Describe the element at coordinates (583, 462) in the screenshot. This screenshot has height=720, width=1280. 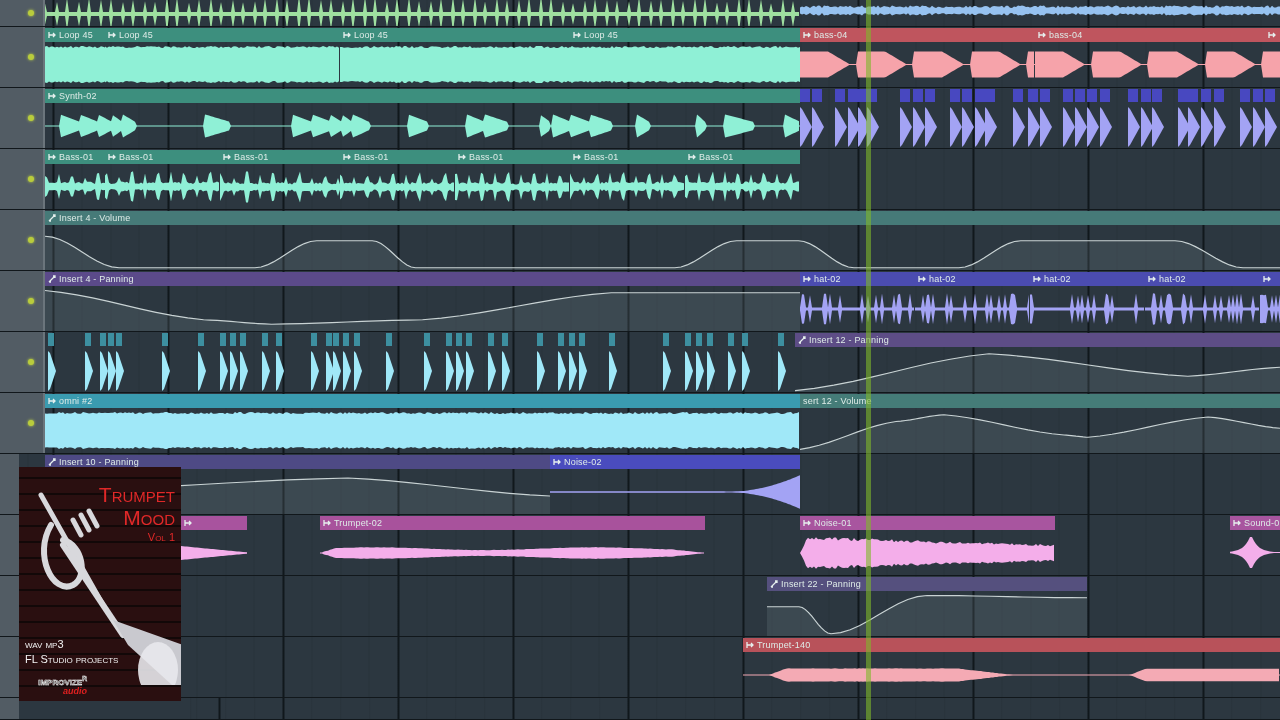
I see `clip-label: Noise-02` at that location.